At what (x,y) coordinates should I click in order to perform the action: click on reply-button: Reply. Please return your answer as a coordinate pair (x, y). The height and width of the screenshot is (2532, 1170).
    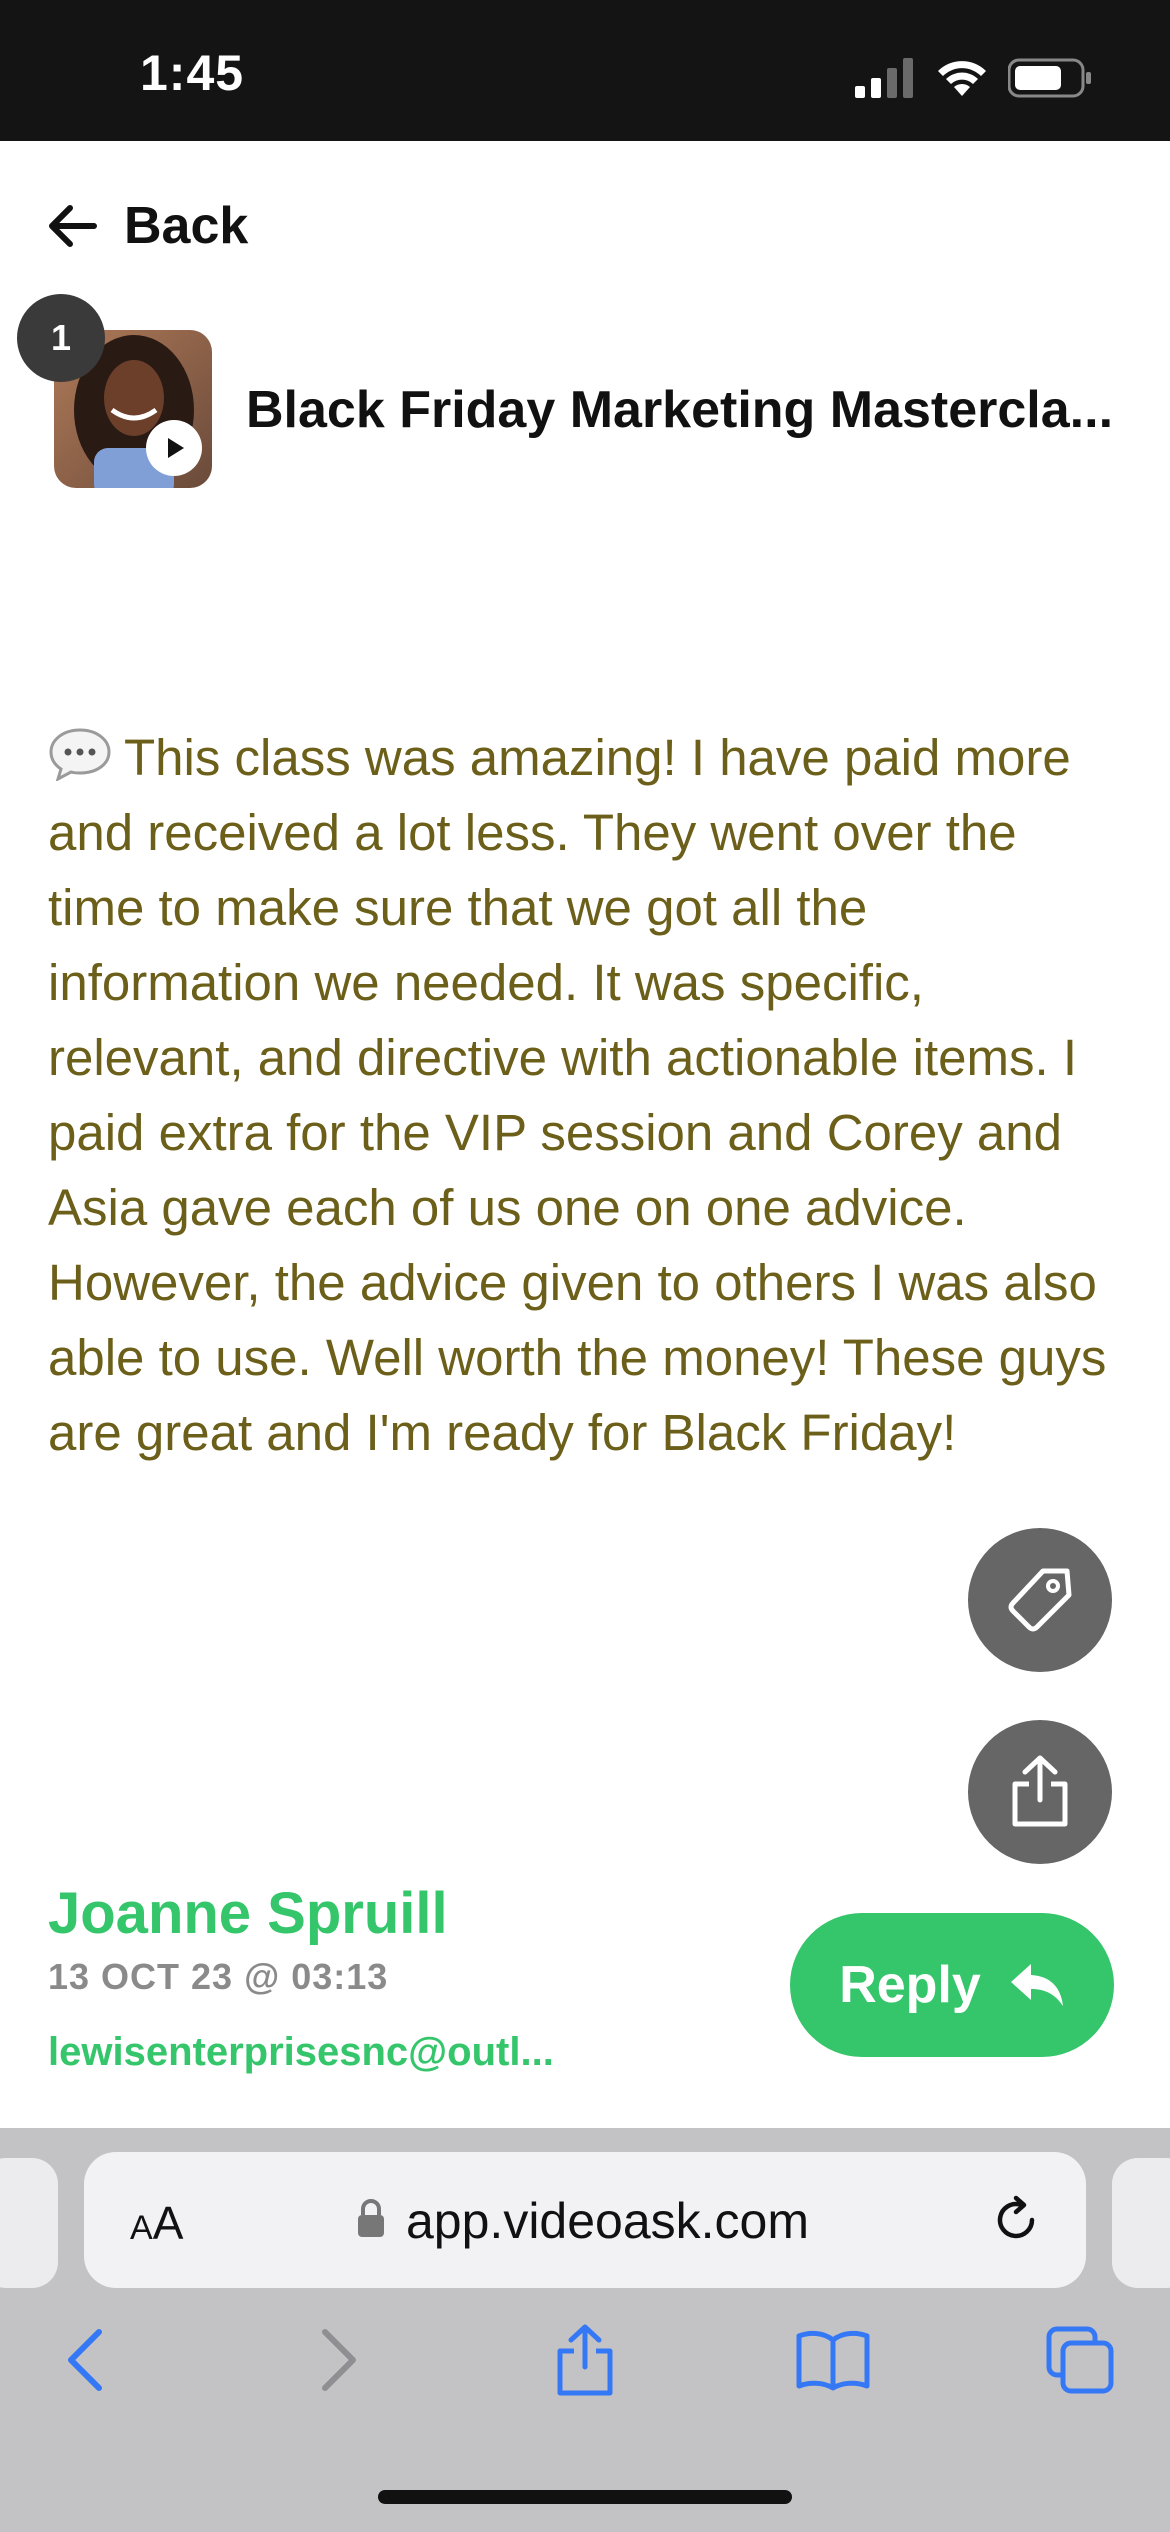
    Looking at the image, I should click on (952, 1985).